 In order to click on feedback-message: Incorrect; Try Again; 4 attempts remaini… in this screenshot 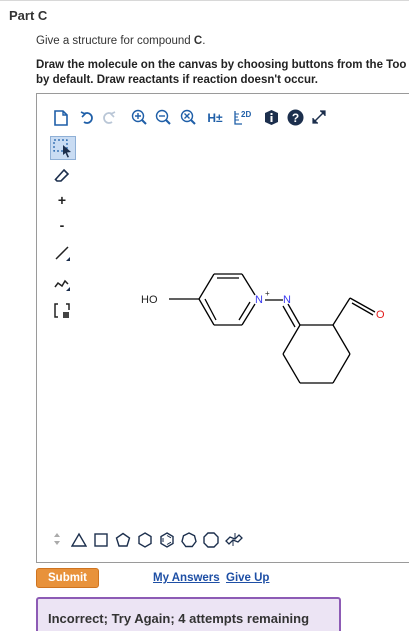, I will do `click(179, 618)`.